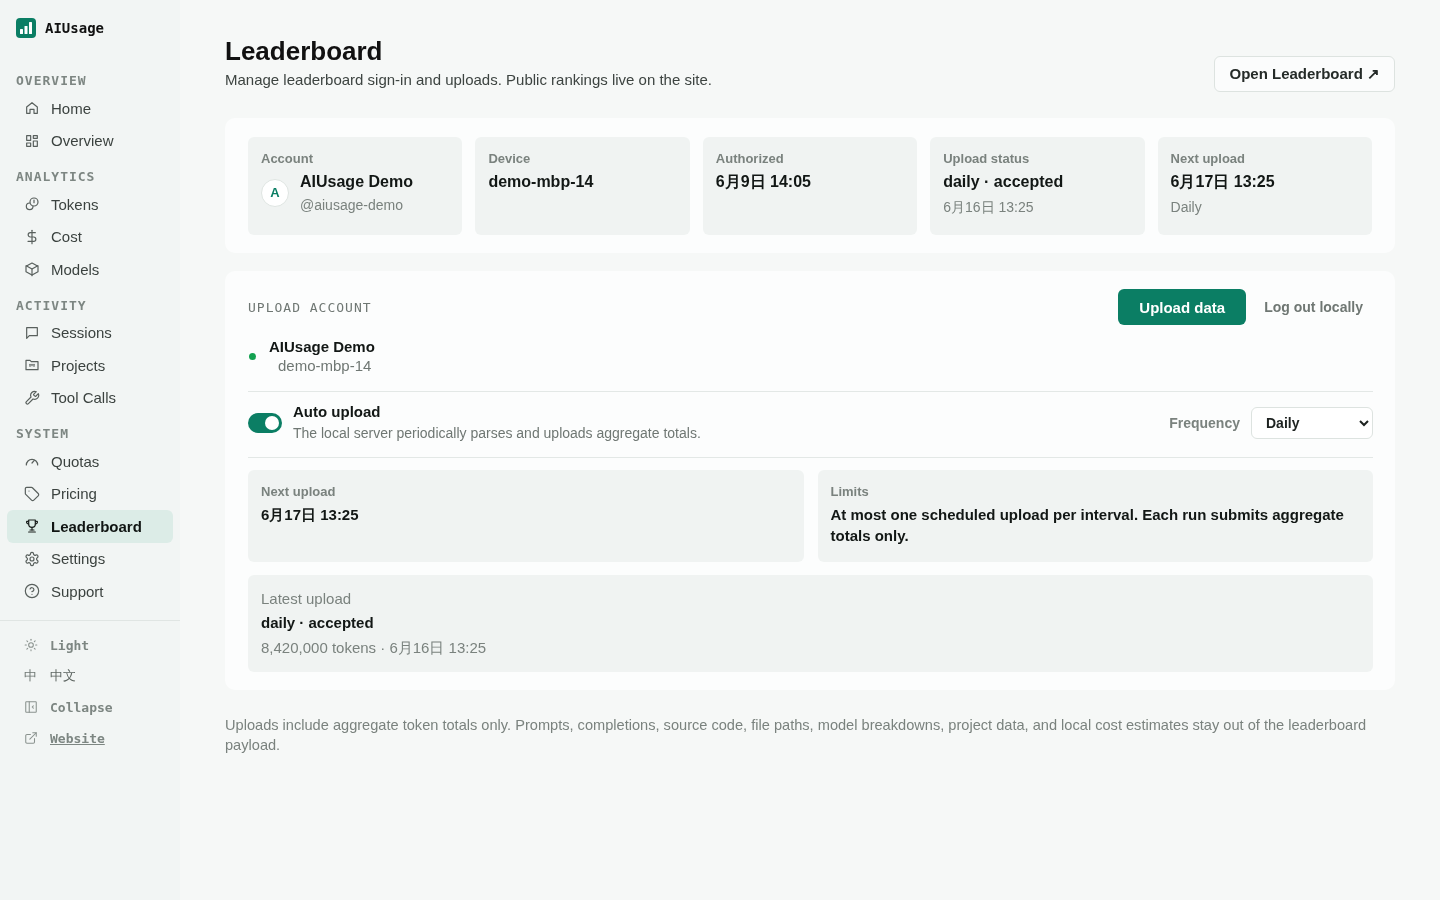  I want to click on chat-bubble-icon, so click(32, 332).